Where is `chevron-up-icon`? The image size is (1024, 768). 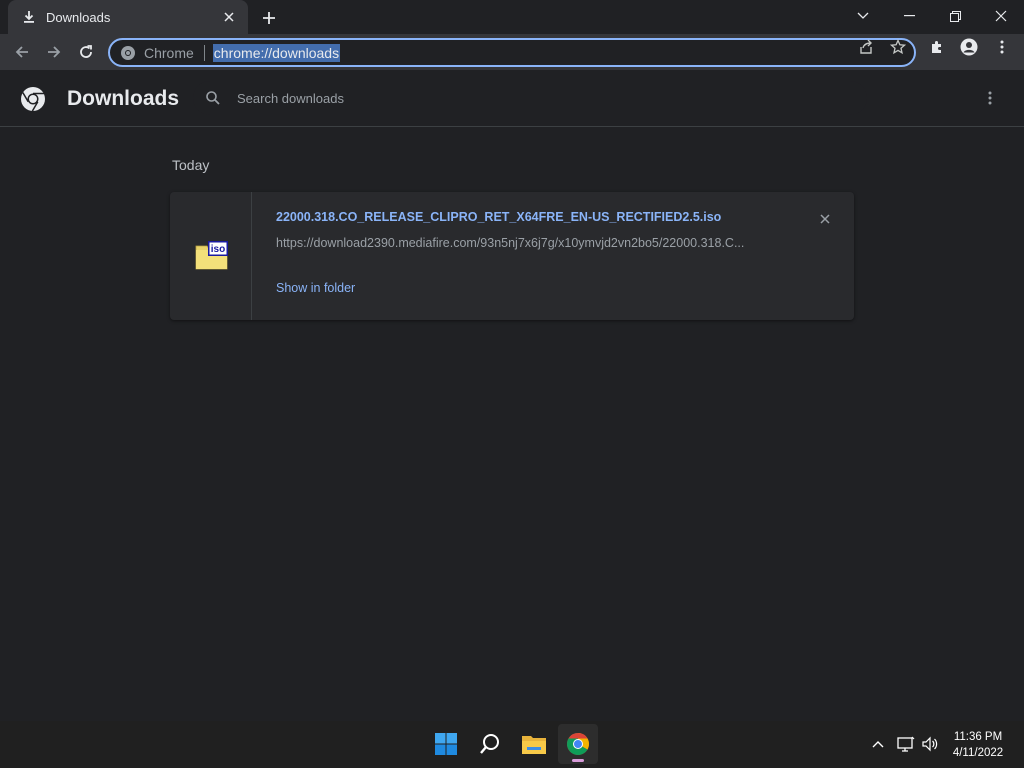 chevron-up-icon is located at coordinates (878, 744).